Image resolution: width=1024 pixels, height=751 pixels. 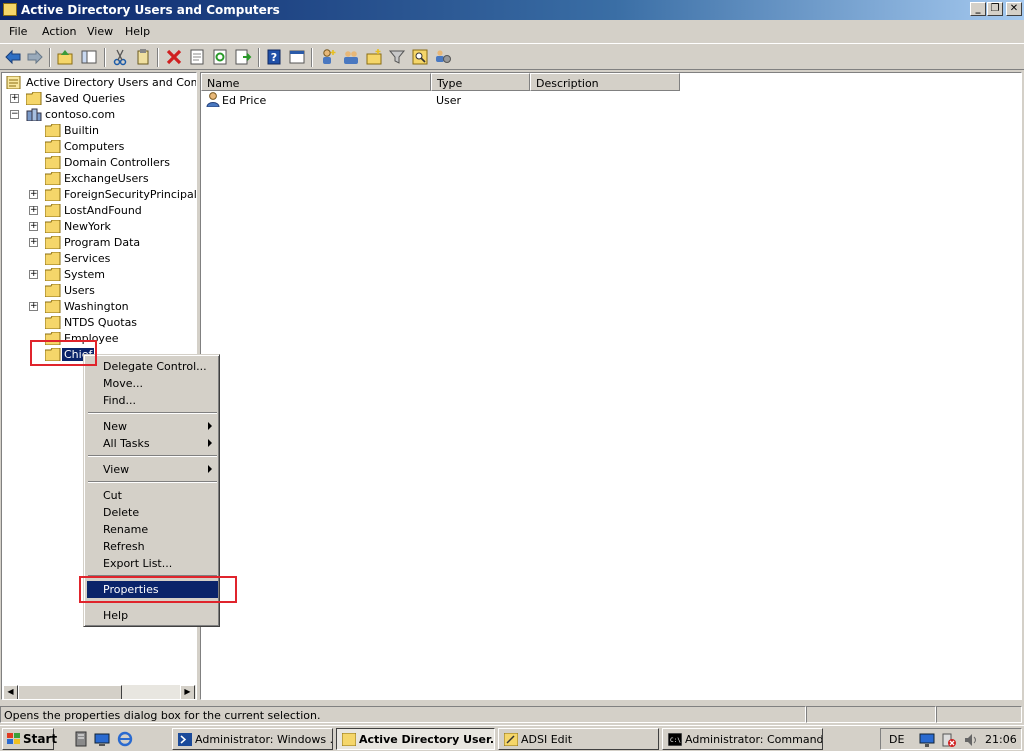 What do you see at coordinates (81, 739) in the screenshot?
I see `server-manager-icon` at bounding box center [81, 739].